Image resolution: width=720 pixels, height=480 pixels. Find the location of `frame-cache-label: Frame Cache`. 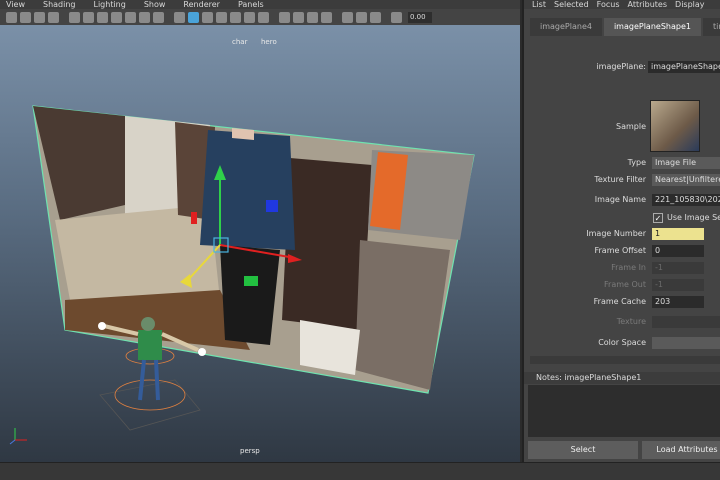

frame-cache-label: Frame Cache is located at coordinates (619, 301).